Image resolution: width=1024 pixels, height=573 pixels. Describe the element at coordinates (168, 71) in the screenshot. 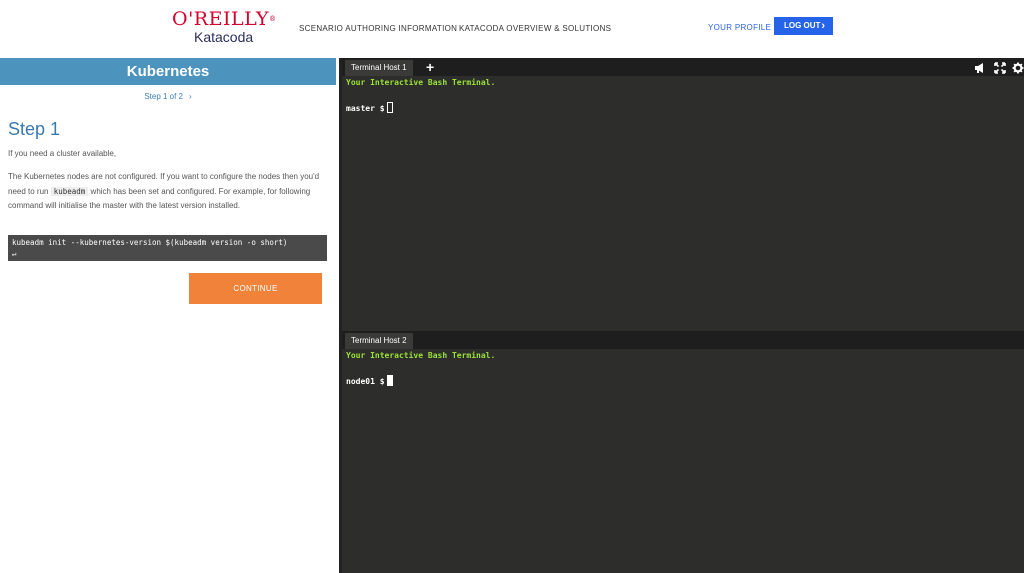

I see `course-title: Kubernetes` at that location.